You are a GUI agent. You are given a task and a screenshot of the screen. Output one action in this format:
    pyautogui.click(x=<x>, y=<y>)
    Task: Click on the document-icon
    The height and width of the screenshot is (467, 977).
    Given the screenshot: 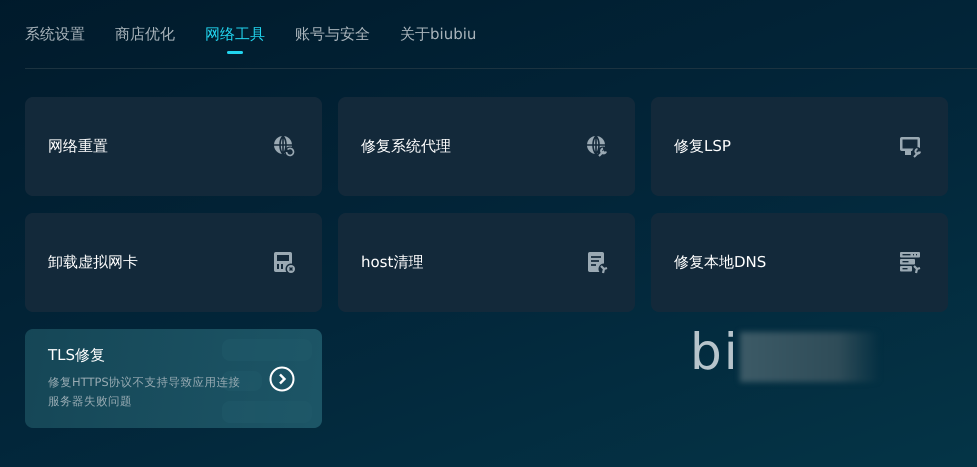 What is the action you would take?
    pyautogui.click(x=597, y=262)
    